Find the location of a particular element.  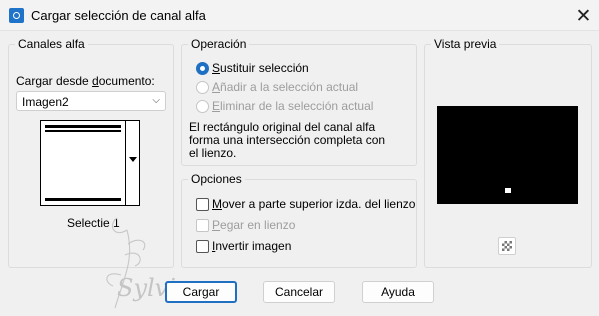

window-title: Cargar selección de canal alfa is located at coordinates (118, 15).